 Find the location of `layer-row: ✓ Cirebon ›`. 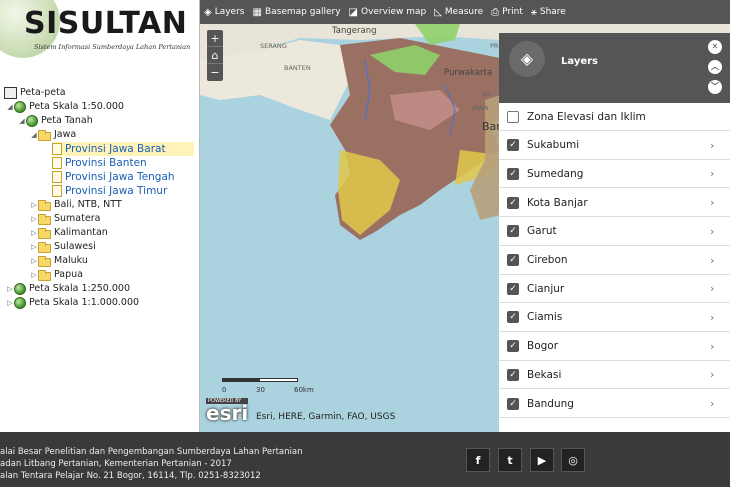

layer-row: ✓ Cirebon › is located at coordinates (614, 261).